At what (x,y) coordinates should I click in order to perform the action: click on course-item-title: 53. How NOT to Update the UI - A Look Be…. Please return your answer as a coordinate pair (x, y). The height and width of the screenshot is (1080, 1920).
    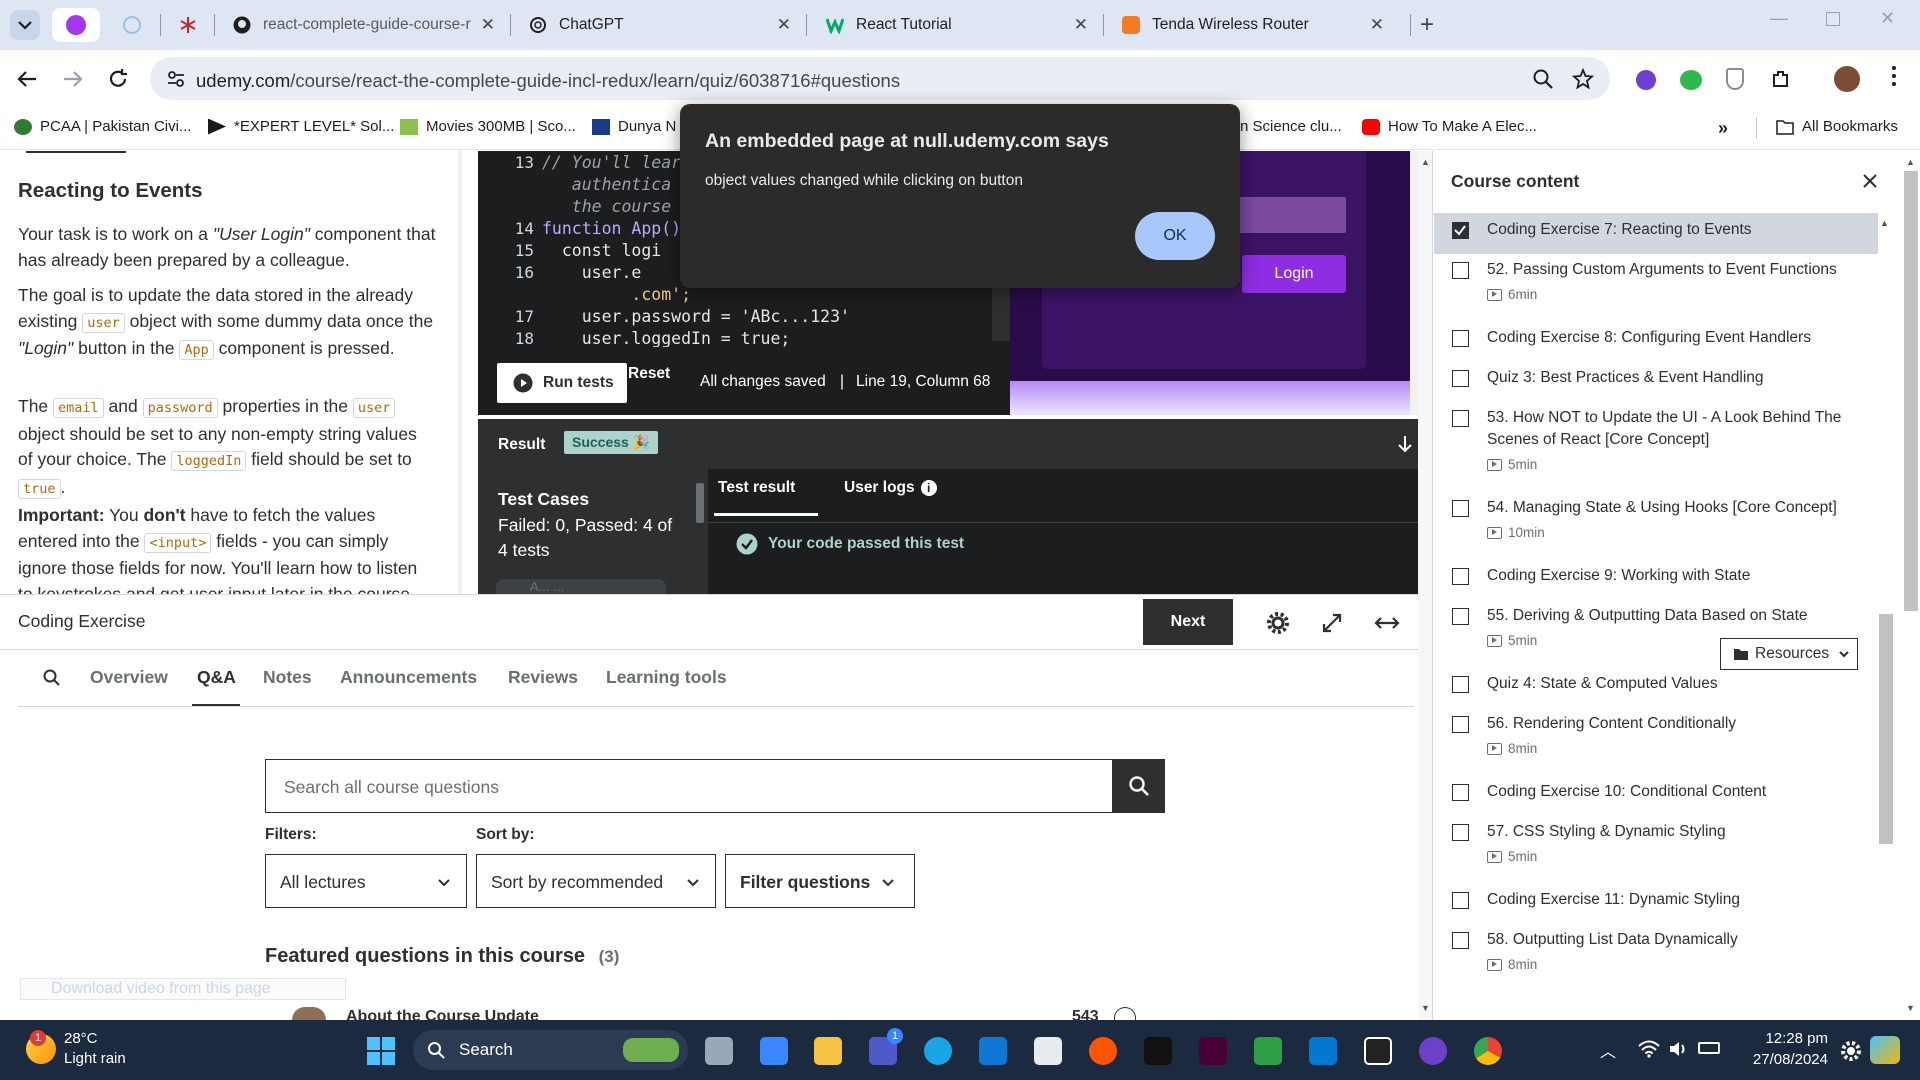
    Looking at the image, I should click on (1677, 429).